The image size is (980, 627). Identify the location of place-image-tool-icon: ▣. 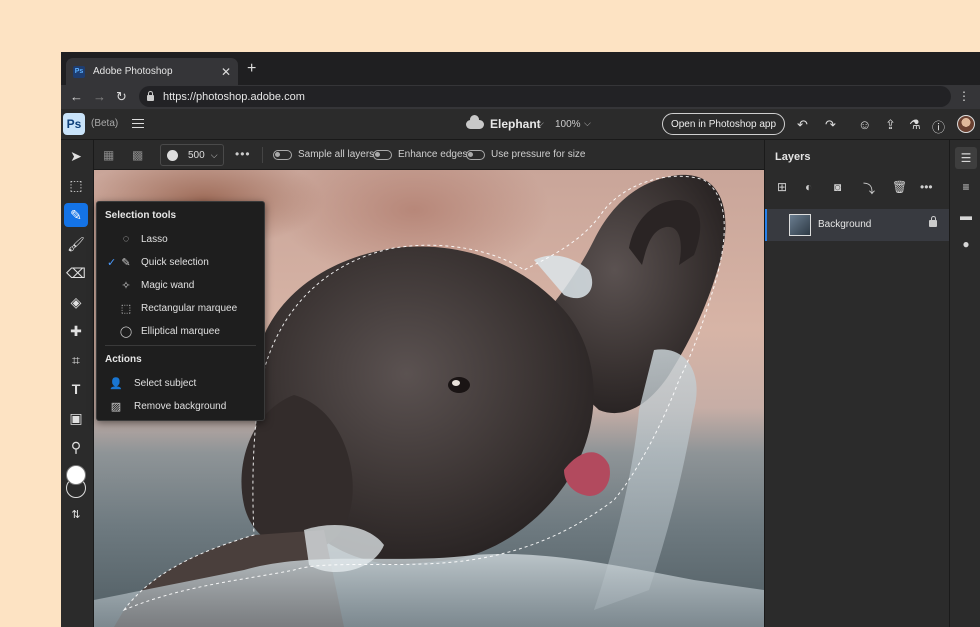
(76, 418).